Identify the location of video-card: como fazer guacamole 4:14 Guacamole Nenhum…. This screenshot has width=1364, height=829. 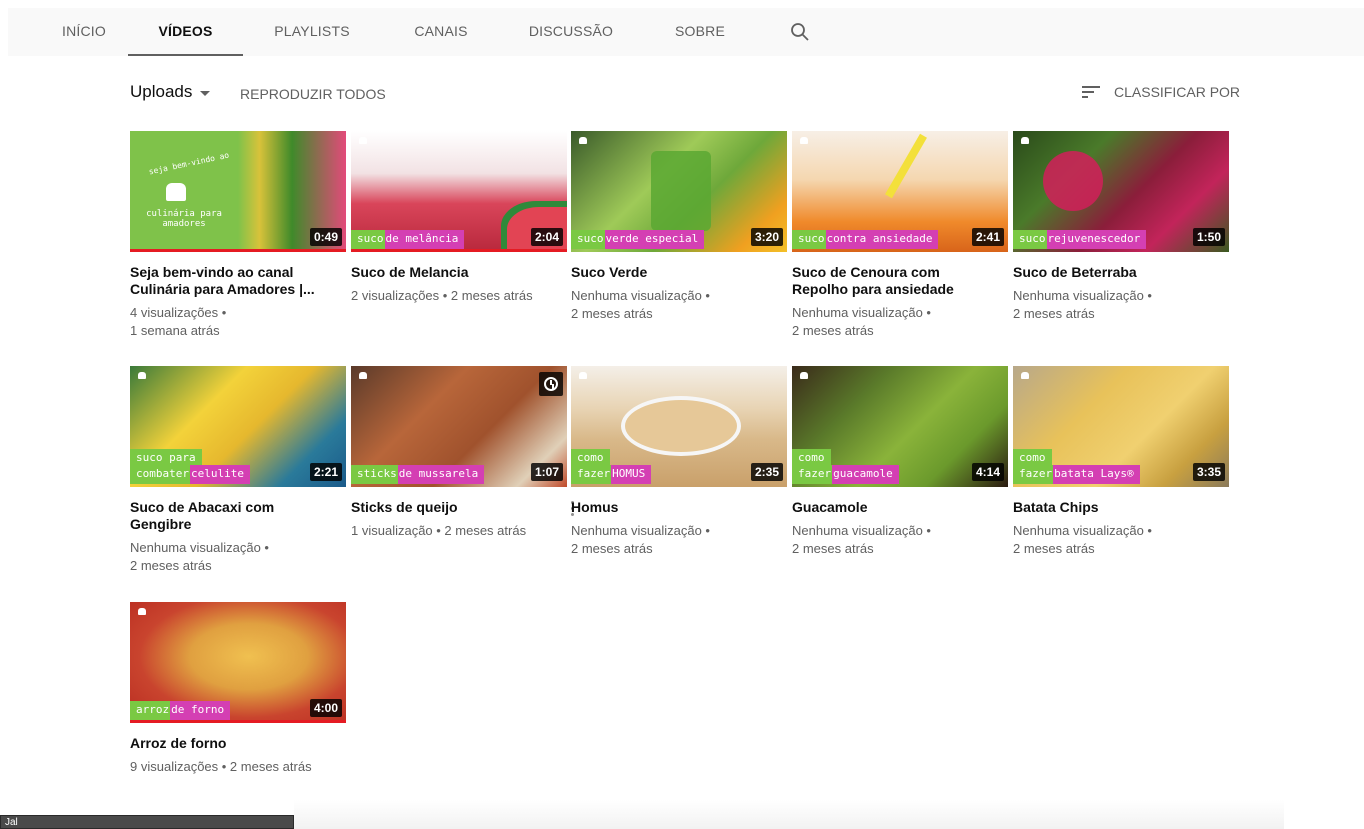
(900, 462).